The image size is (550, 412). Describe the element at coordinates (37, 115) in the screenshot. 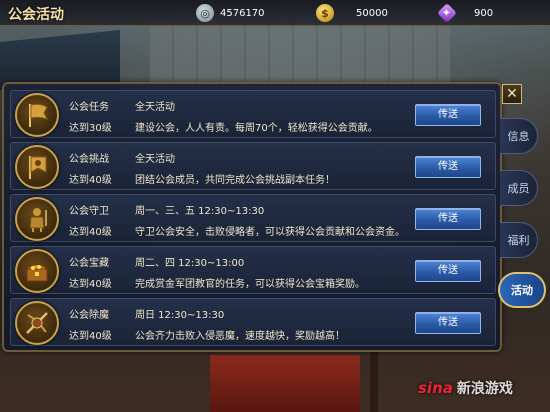

I see `quest-flag-icon` at that location.